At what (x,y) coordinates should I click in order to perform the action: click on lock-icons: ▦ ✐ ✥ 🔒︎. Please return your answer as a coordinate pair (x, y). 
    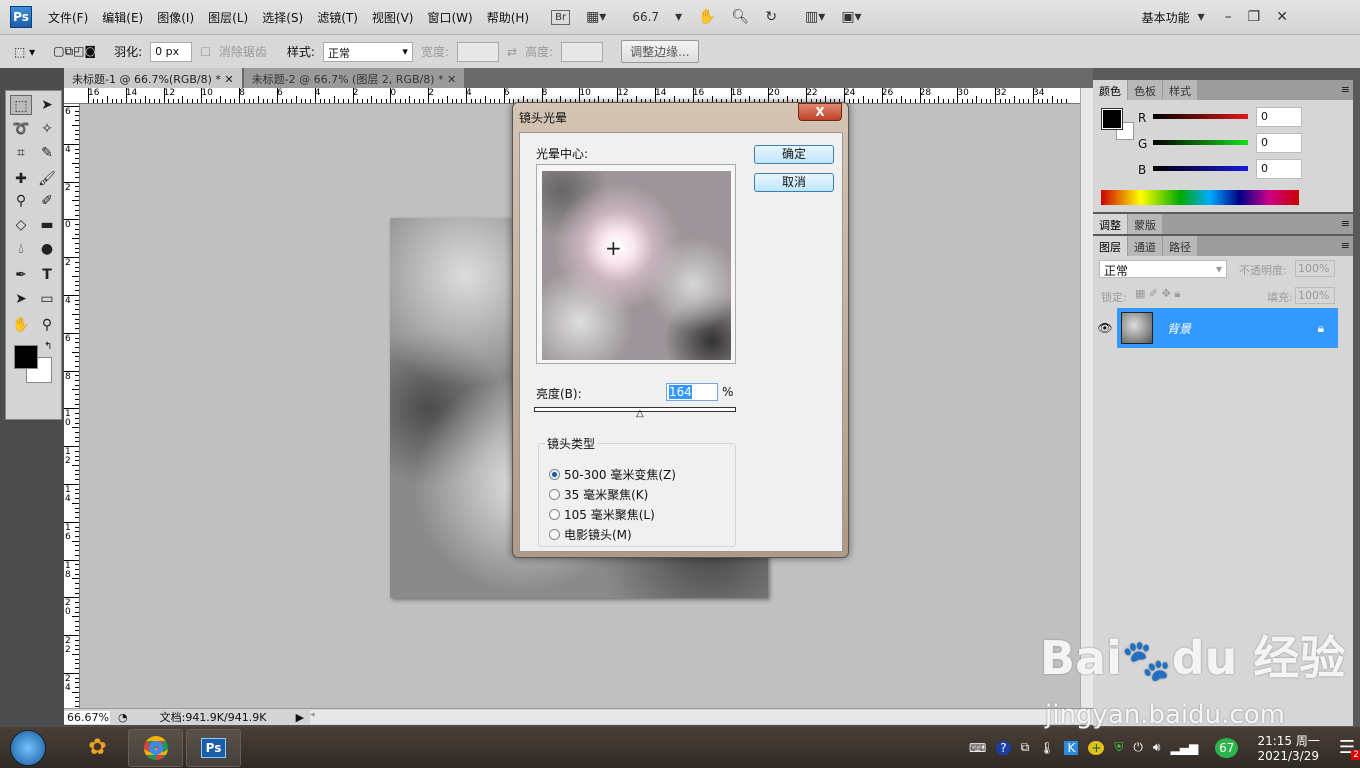
    Looking at the image, I should click on (1157, 294).